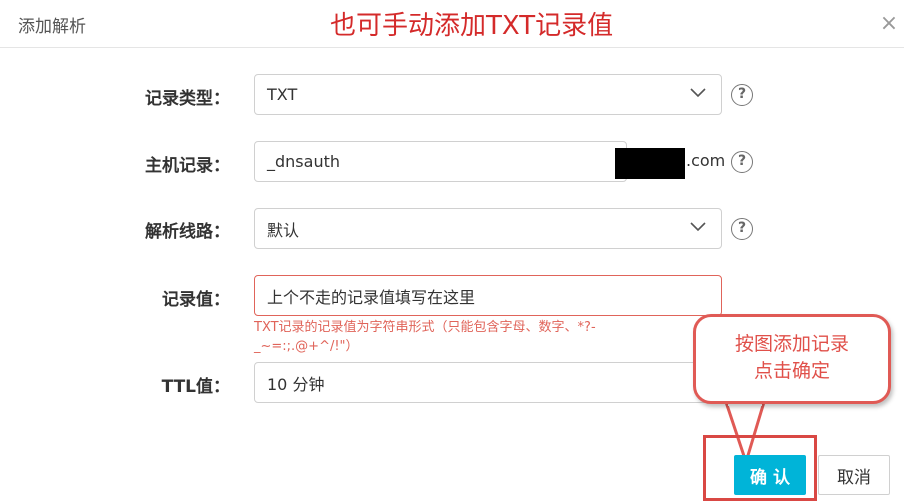  I want to click on callout-line-2: 点击确定, so click(791, 371).